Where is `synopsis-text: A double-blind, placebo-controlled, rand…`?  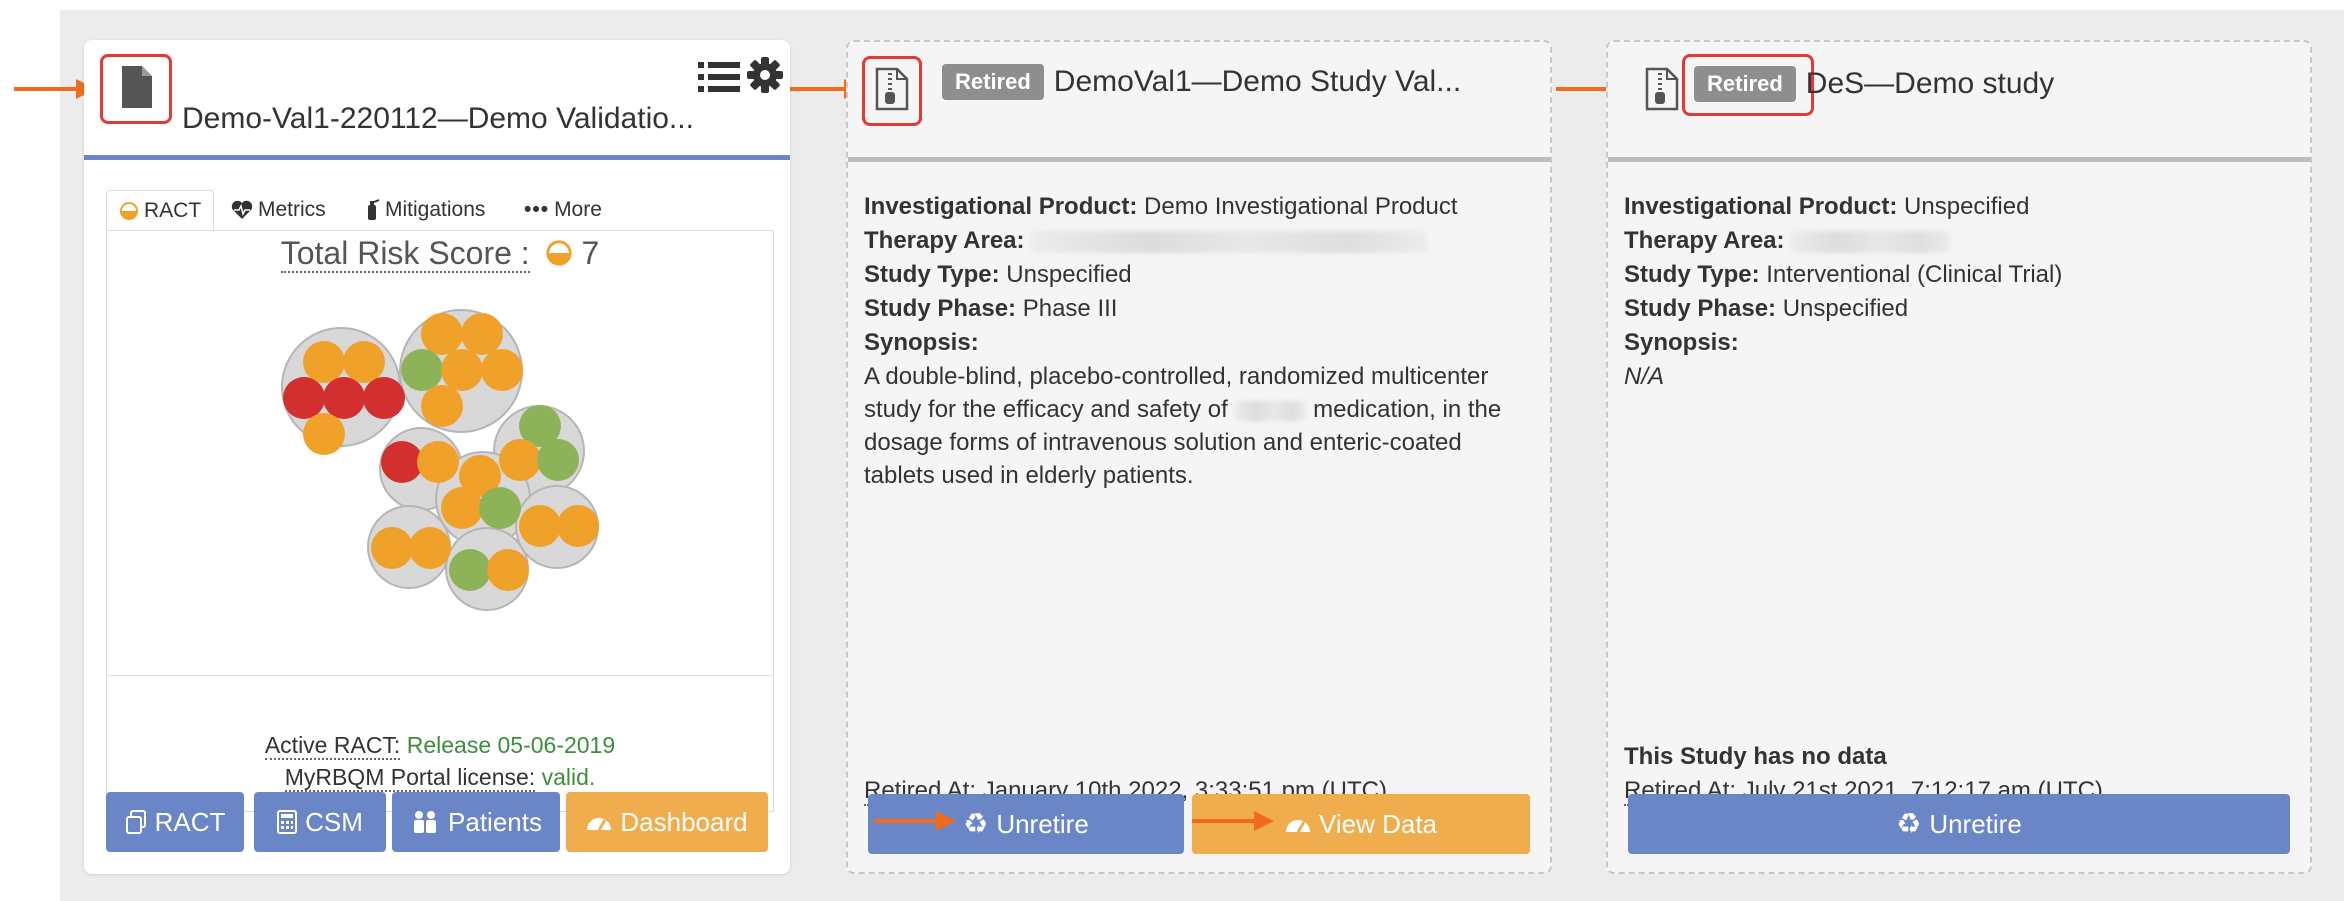 synopsis-text: A double-blind, placebo-controlled, rand… is located at coordinates (1194, 426).